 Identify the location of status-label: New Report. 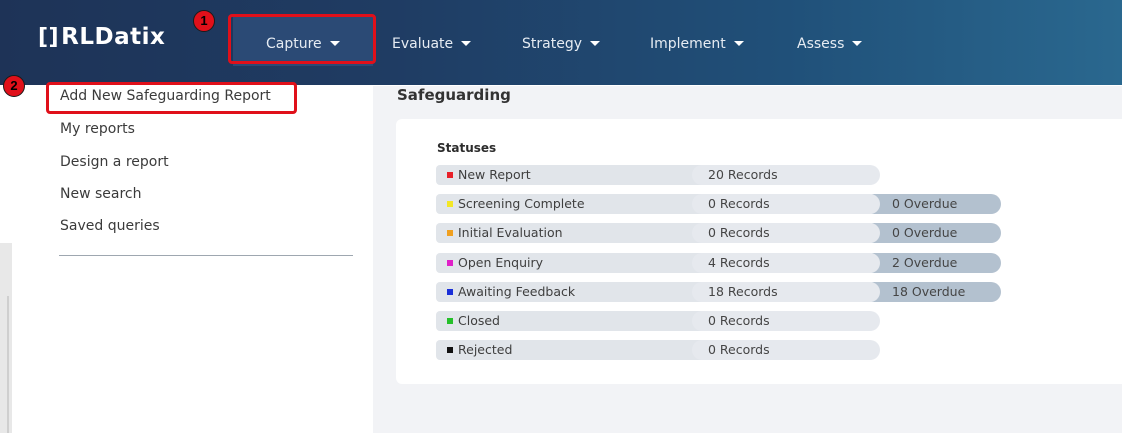
(494, 174).